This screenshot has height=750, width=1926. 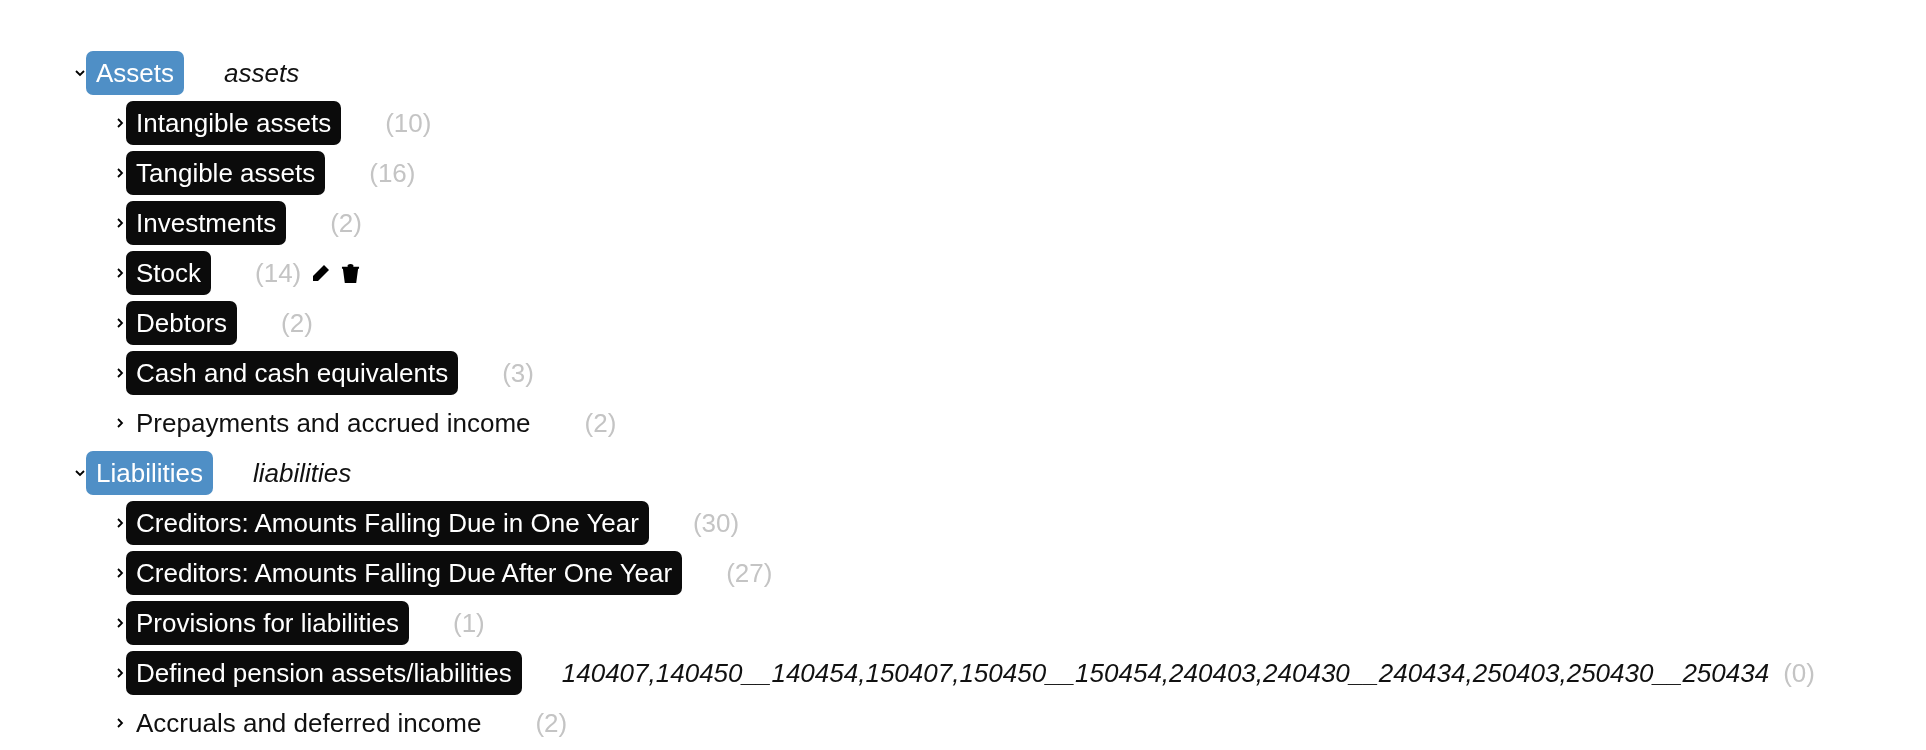 I want to click on category-label: Investments, so click(x=206, y=223).